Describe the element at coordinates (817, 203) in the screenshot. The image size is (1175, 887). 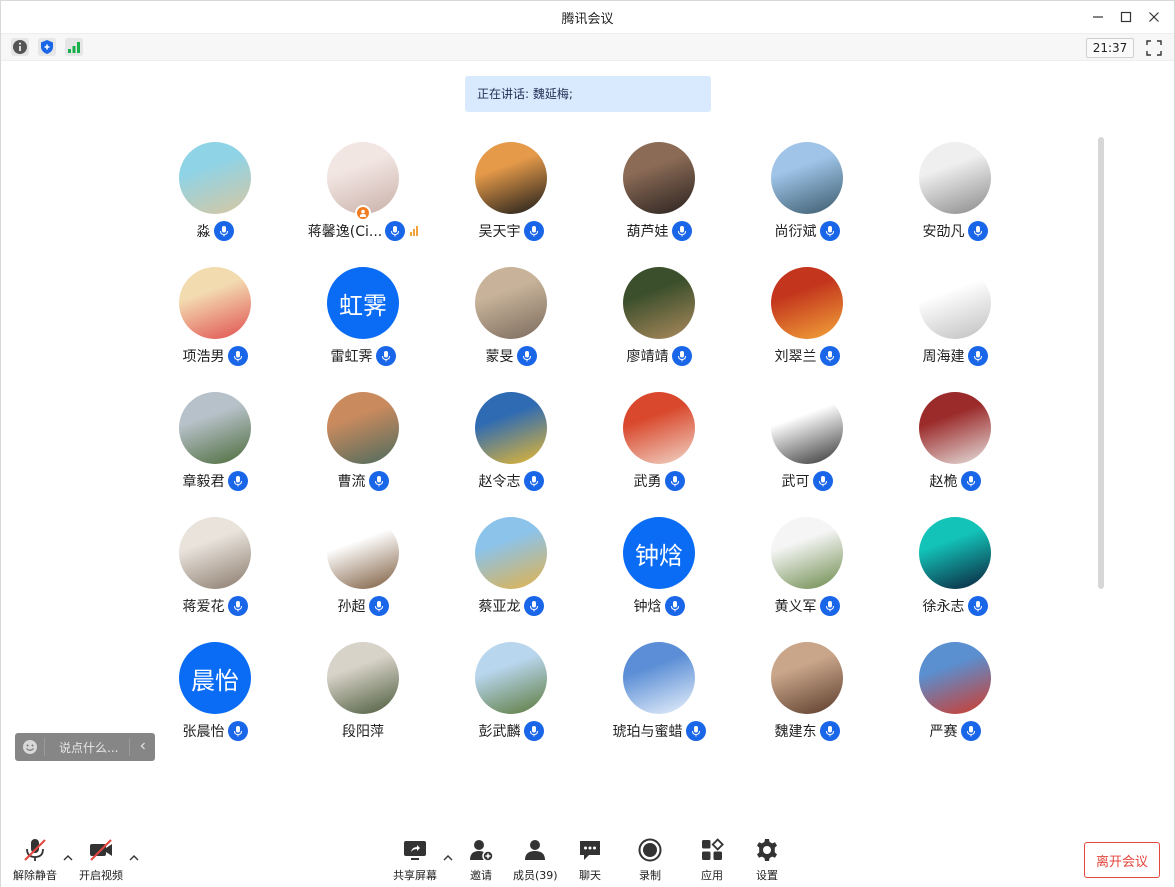
I see `participant-tile: 尚衍斌` at that location.